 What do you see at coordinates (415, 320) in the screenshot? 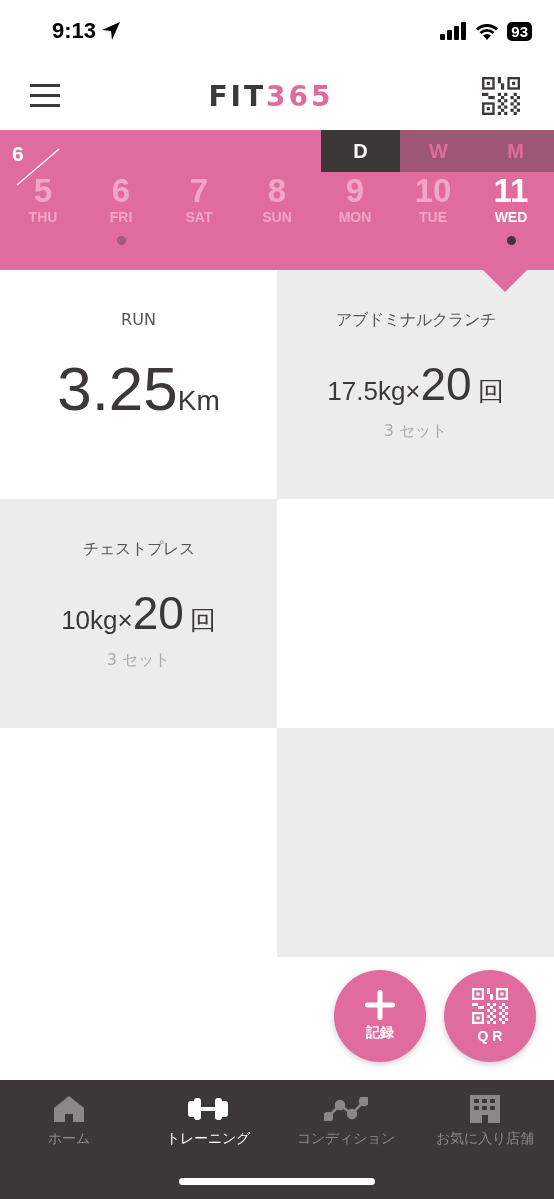
I see `workout-title: アブドミナルクランチ` at bounding box center [415, 320].